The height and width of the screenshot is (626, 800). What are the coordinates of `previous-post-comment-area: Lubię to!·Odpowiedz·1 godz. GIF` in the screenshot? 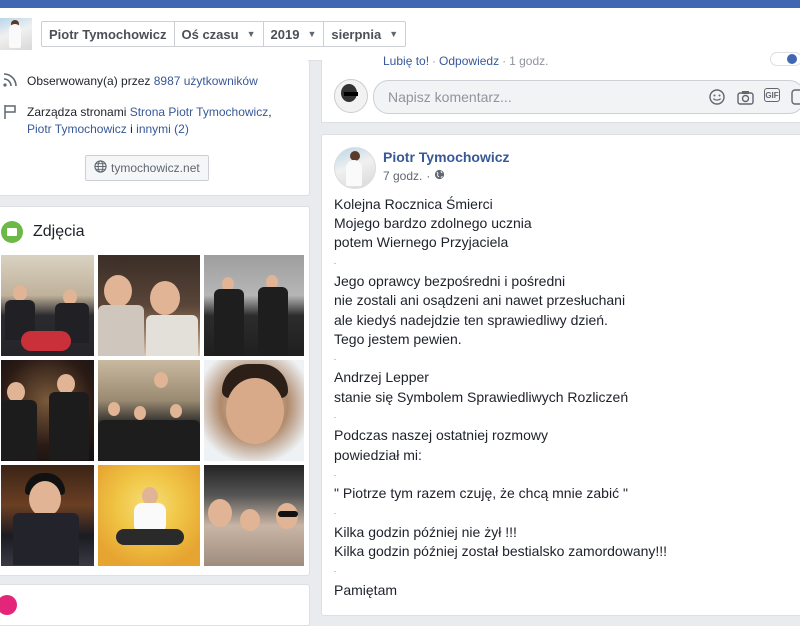 It's located at (560, 87).